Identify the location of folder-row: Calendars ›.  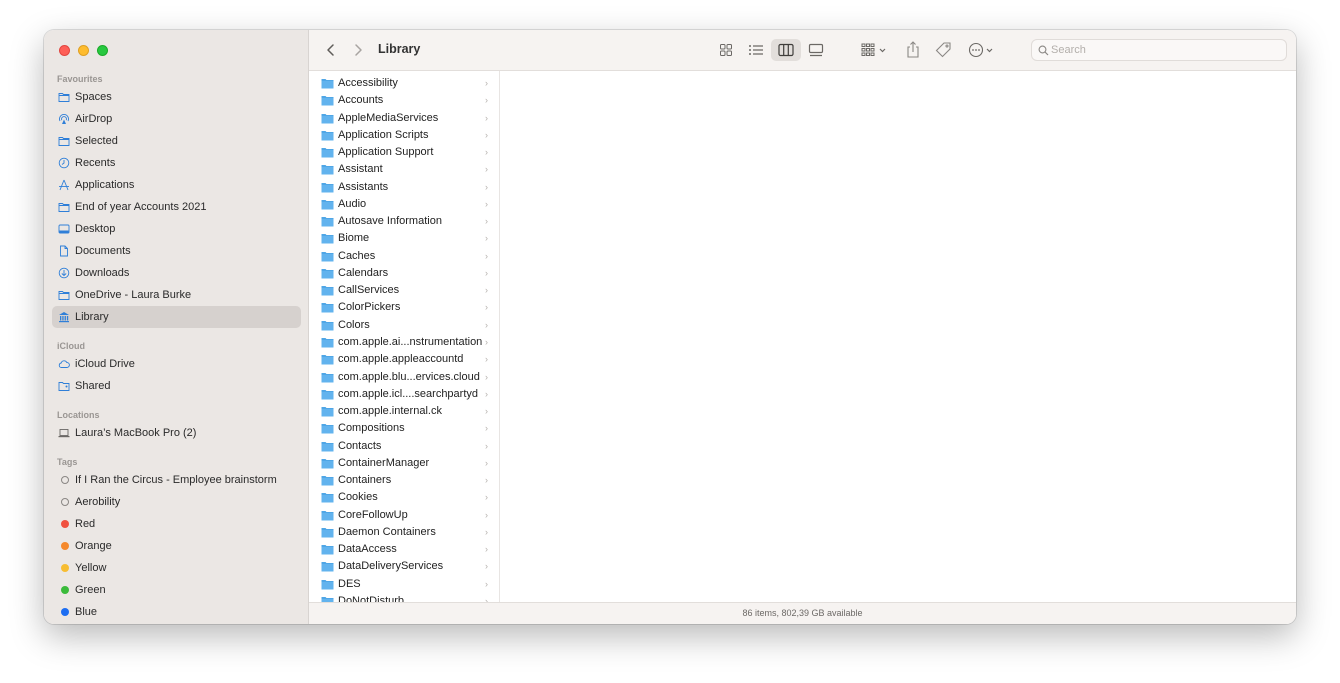
(404, 273).